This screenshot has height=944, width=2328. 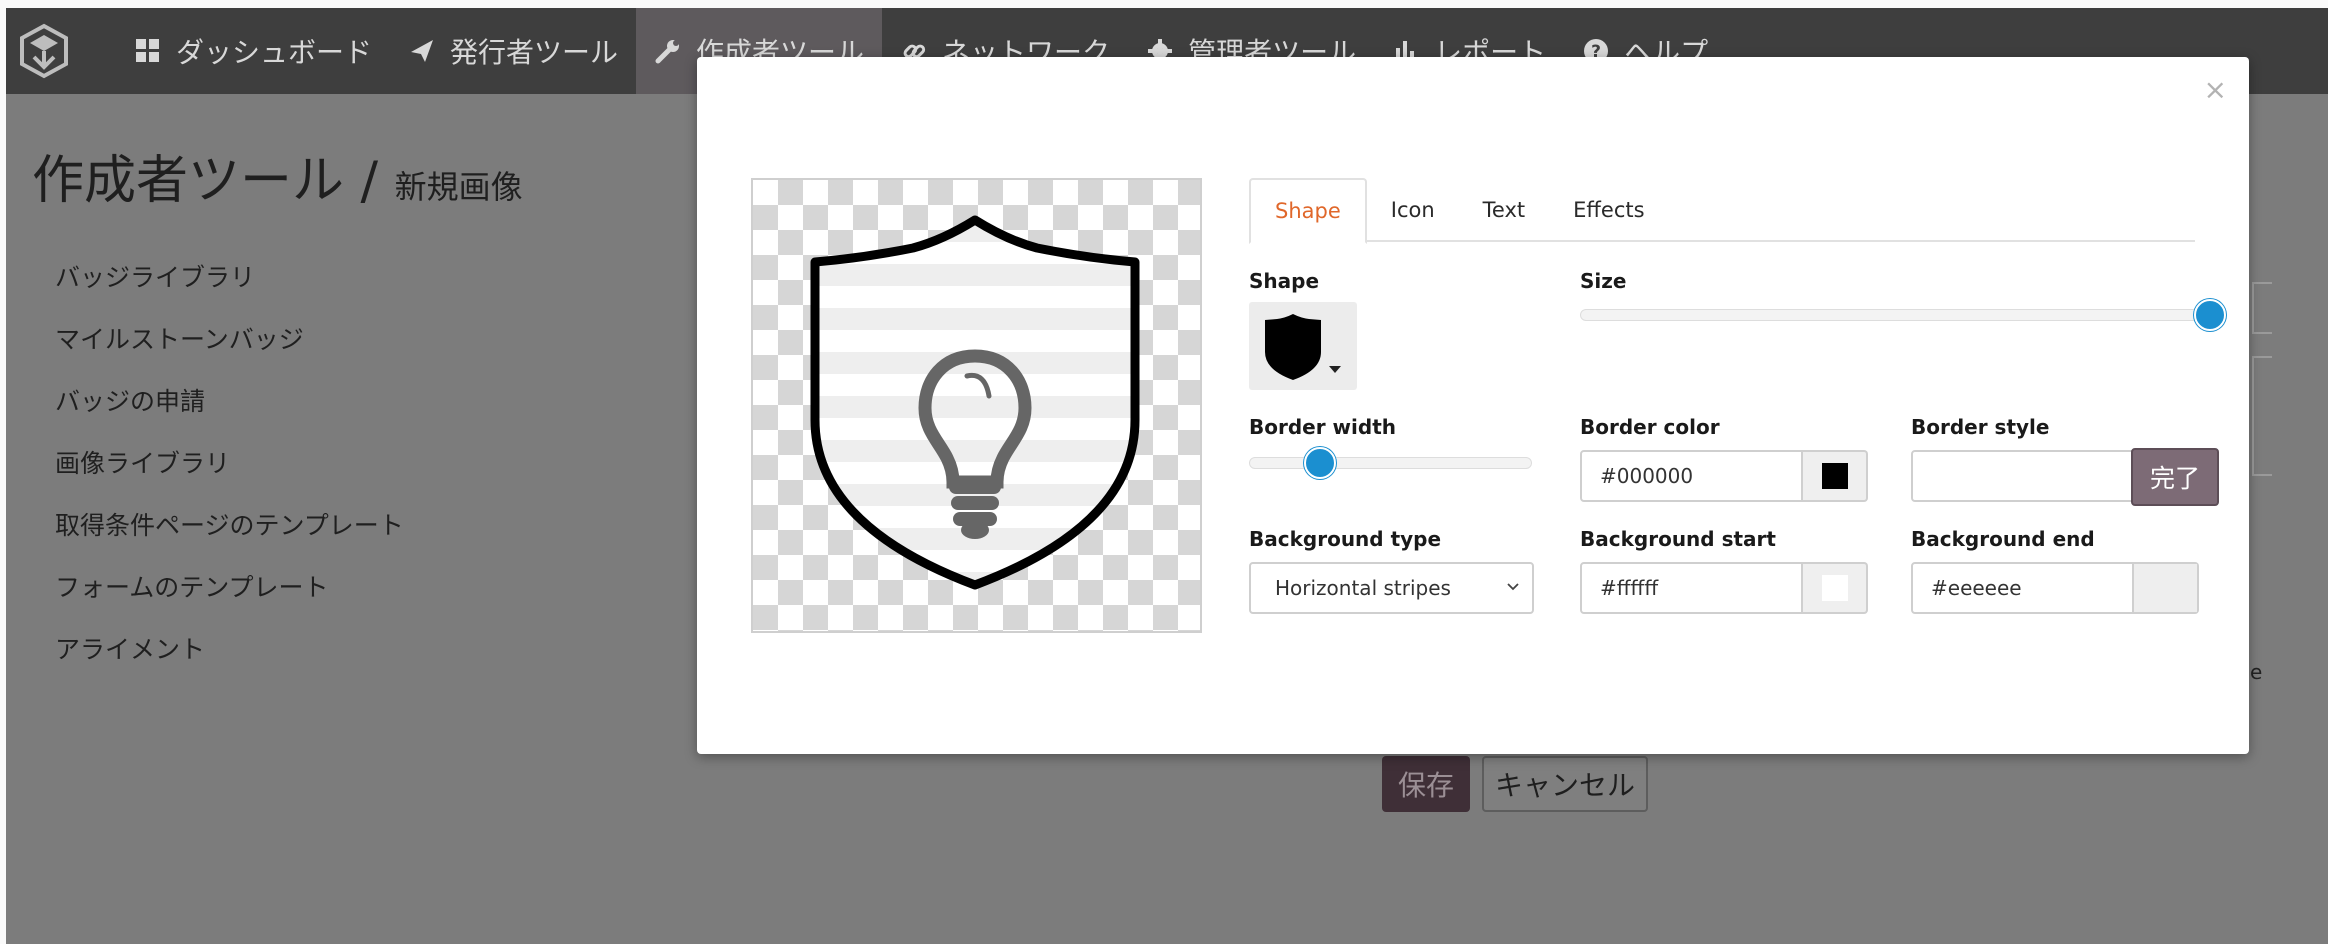 What do you see at coordinates (1980, 427) in the screenshot?
I see `border-style-label: Border style` at bounding box center [1980, 427].